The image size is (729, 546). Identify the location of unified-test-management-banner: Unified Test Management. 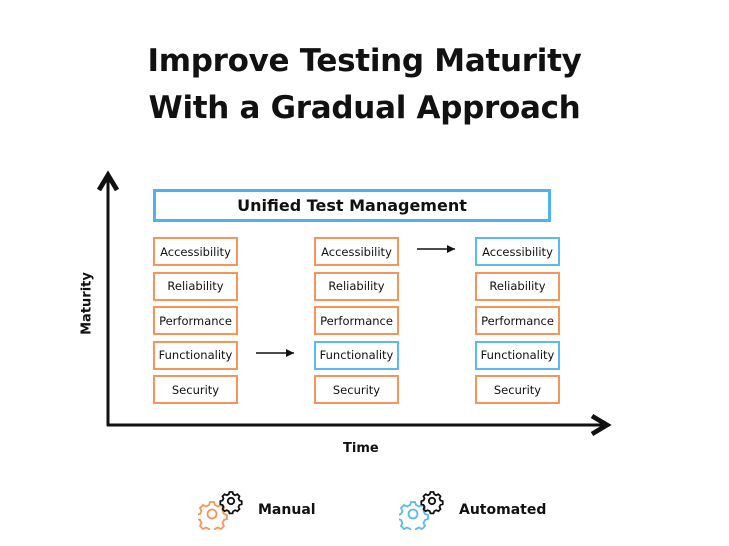
(352, 205).